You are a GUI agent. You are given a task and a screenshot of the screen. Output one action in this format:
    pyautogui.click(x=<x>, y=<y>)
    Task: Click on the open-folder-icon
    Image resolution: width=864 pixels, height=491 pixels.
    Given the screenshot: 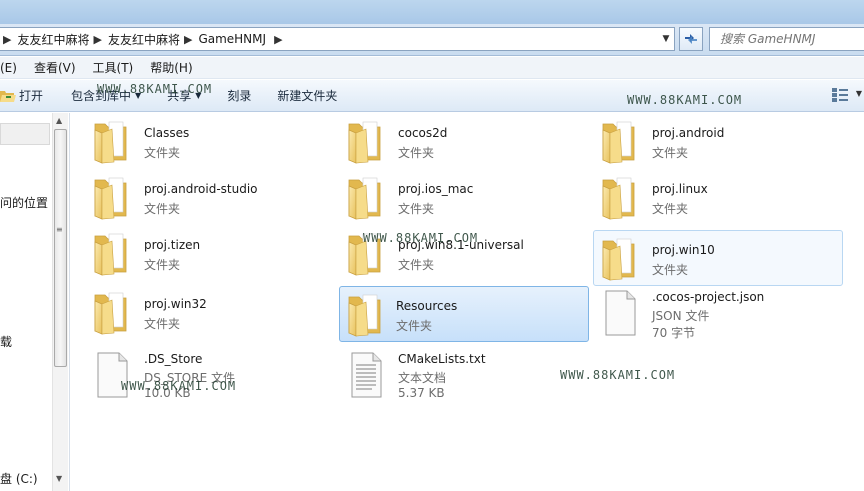 What is the action you would take?
    pyautogui.click(x=8, y=96)
    